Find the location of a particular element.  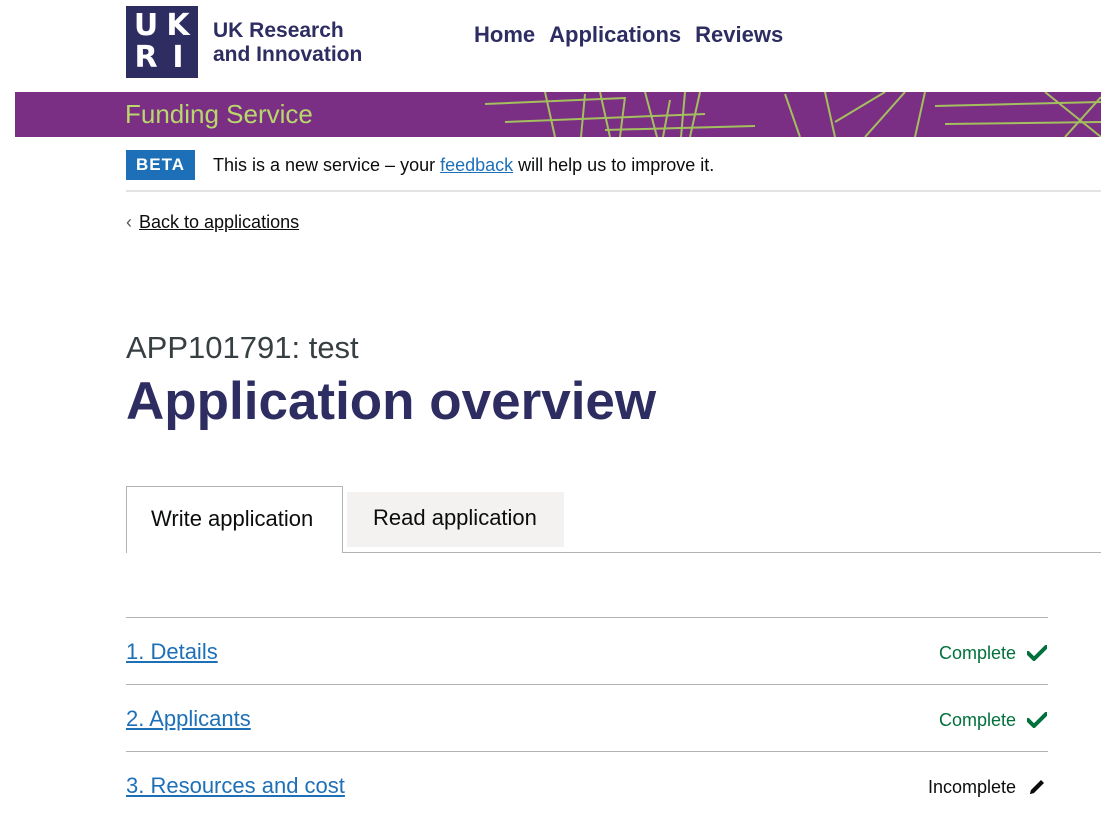

back-to-applications-link: Back to applications is located at coordinates (219, 222).